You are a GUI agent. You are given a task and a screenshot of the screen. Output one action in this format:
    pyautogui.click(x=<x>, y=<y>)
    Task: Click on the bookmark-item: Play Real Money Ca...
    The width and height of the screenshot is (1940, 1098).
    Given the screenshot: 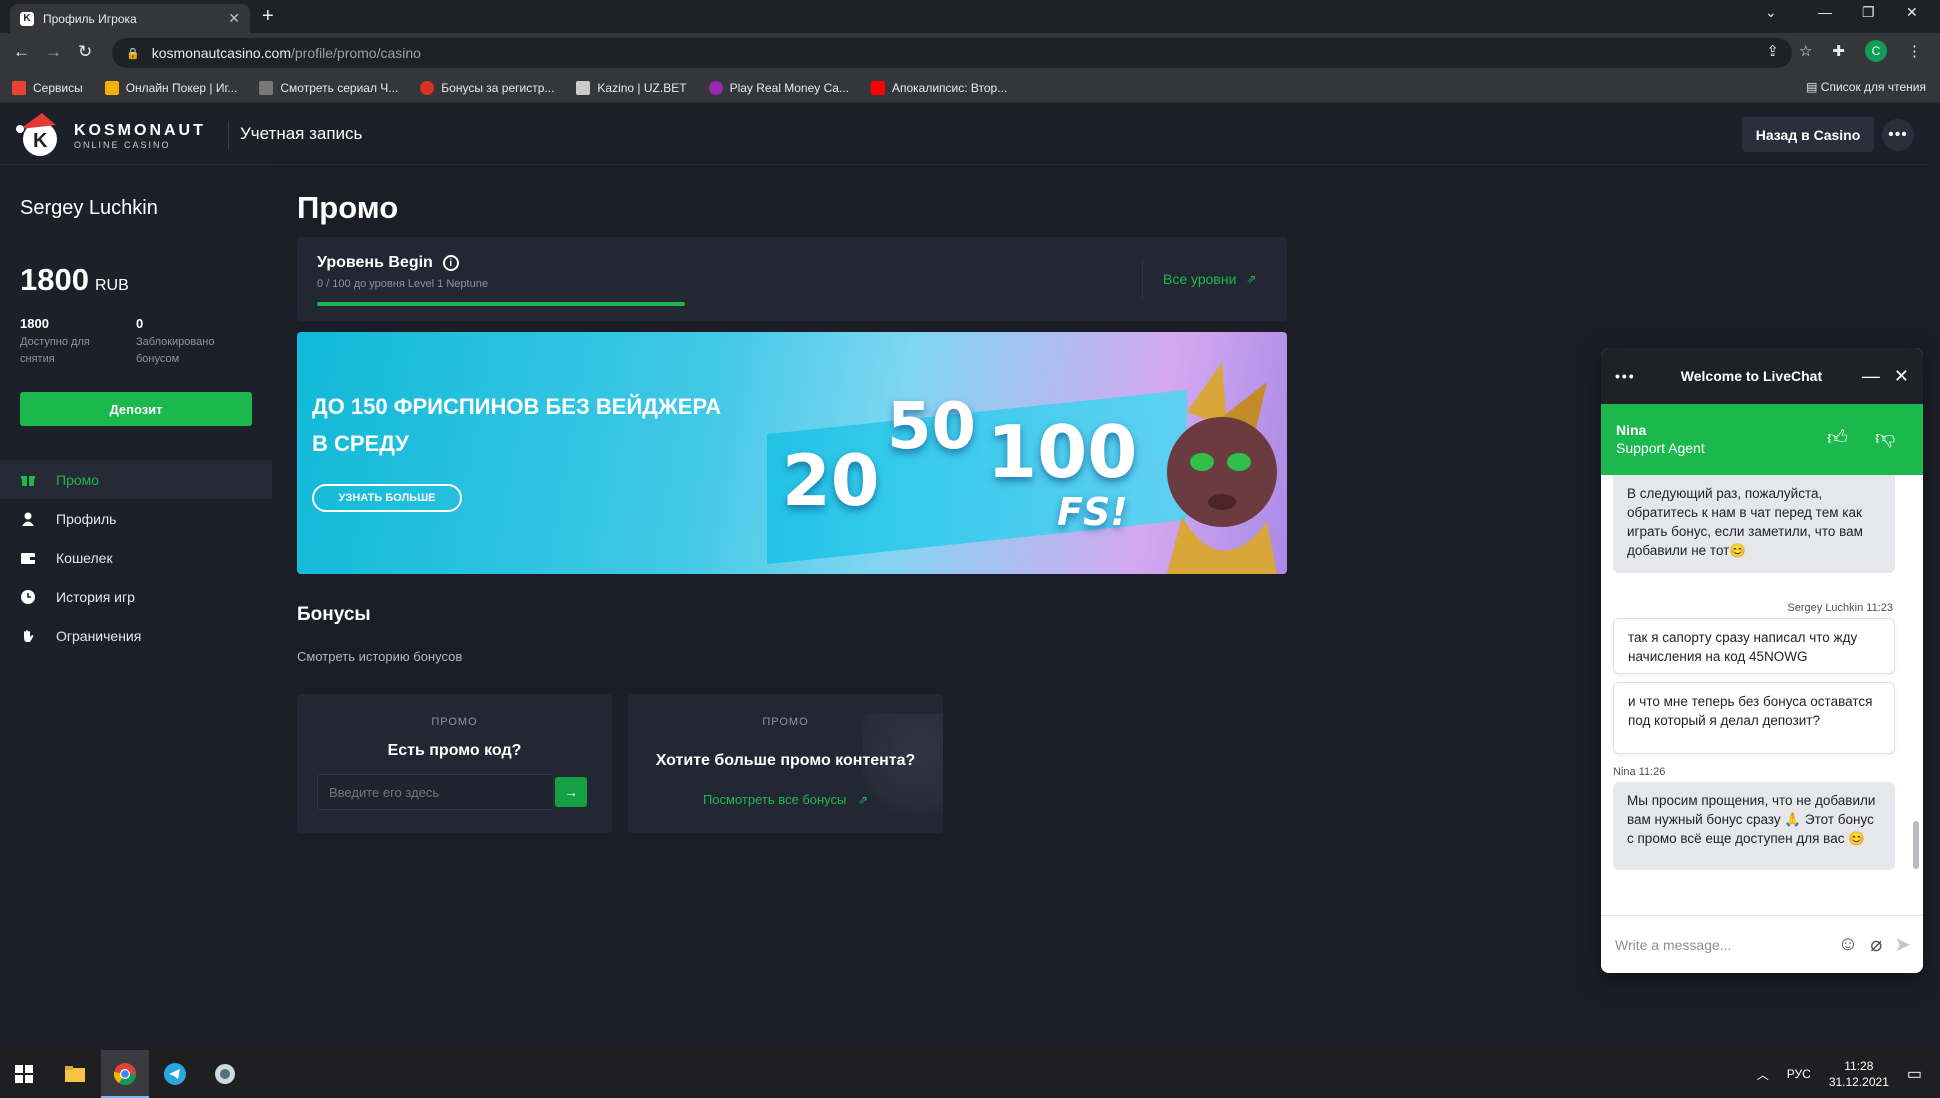 What is the action you would take?
    pyautogui.click(x=778, y=87)
    